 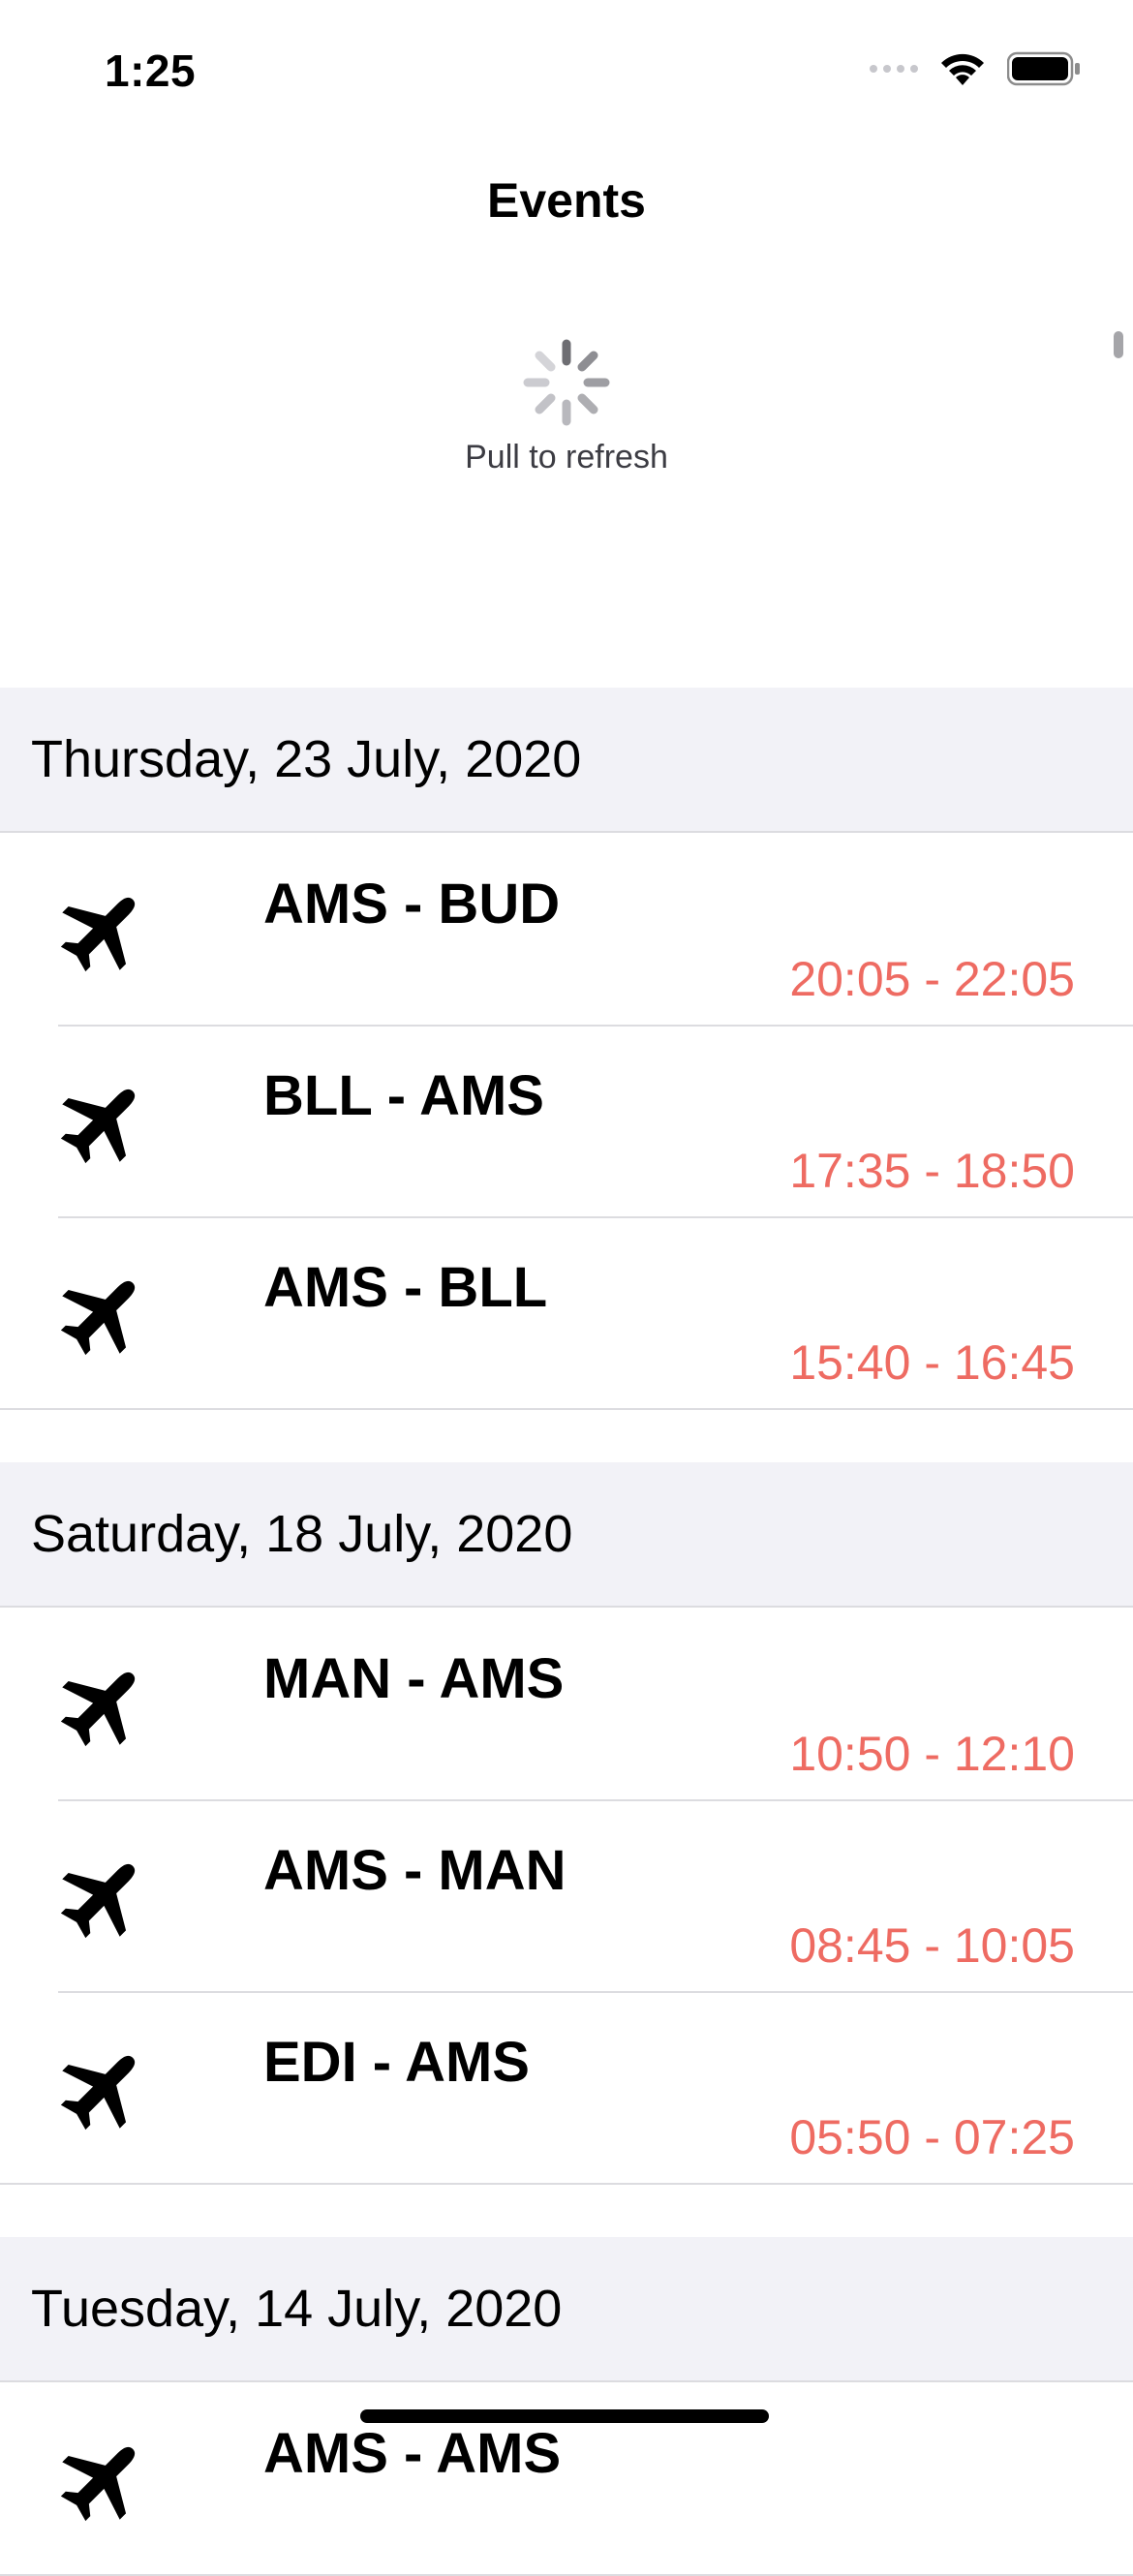 I want to click on pull-to-refresh: Pull to refresh, so click(x=566, y=405).